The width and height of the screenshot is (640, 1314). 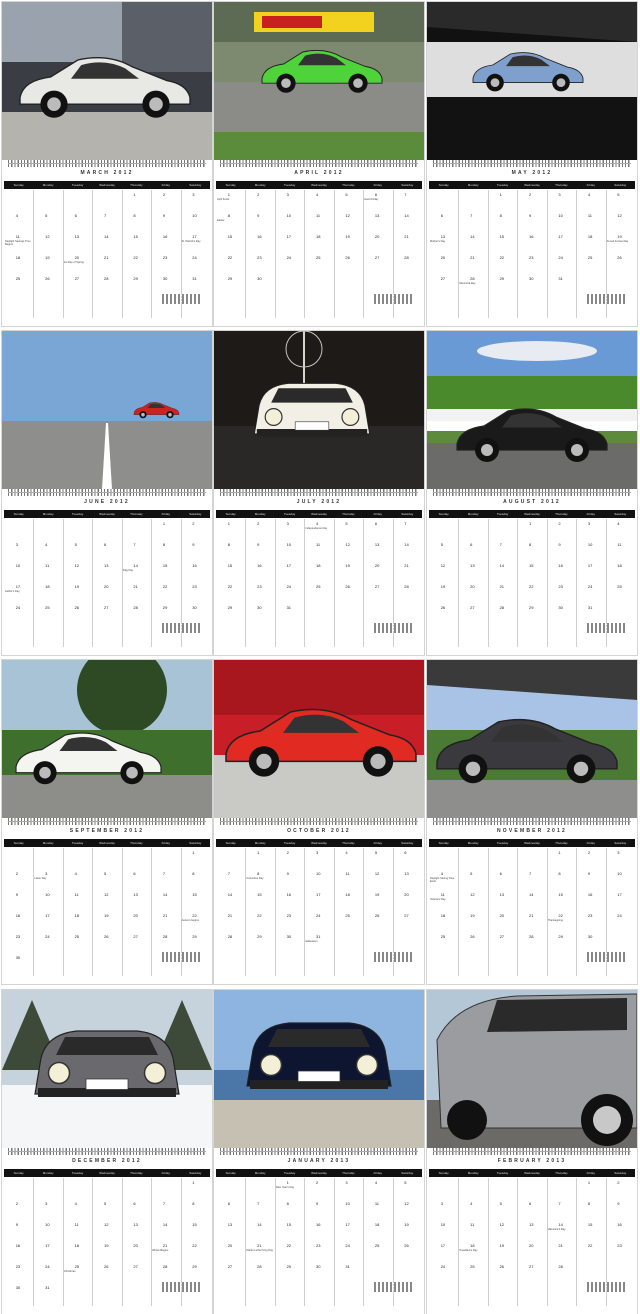 What do you see at coordinates (223, 199) in the screenshot?
I see `holiday-note: April Fools` at bounding box center [223, 199].